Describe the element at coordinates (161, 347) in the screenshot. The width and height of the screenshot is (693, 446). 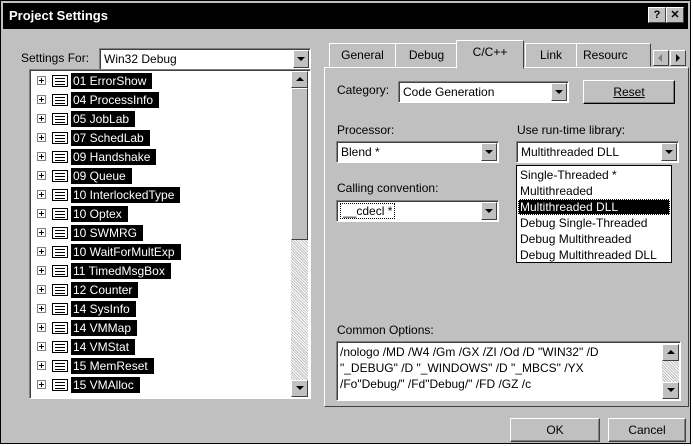
I see `tree-item: 14 VMStat` at that location.